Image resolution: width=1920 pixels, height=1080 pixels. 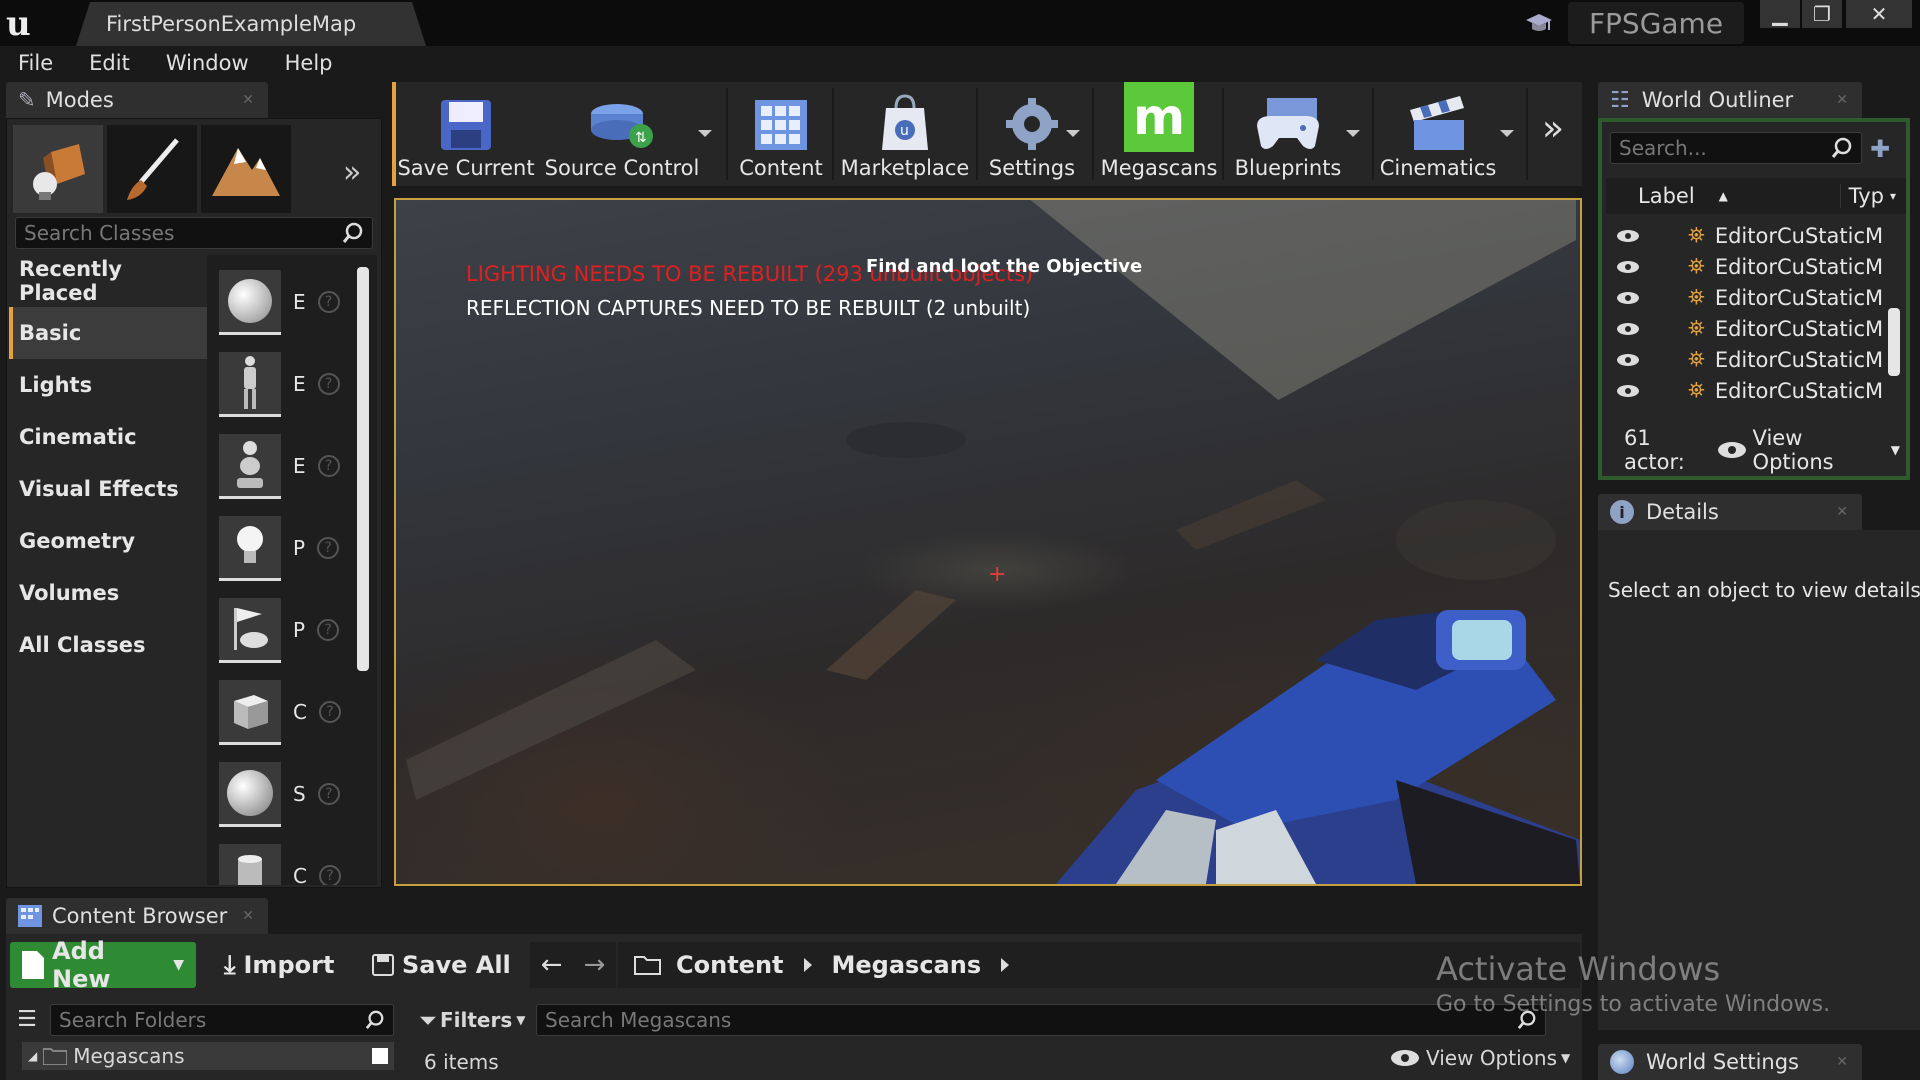 I want to click on place-item-empty-pawn: E ?, so click(x=284, y=466).